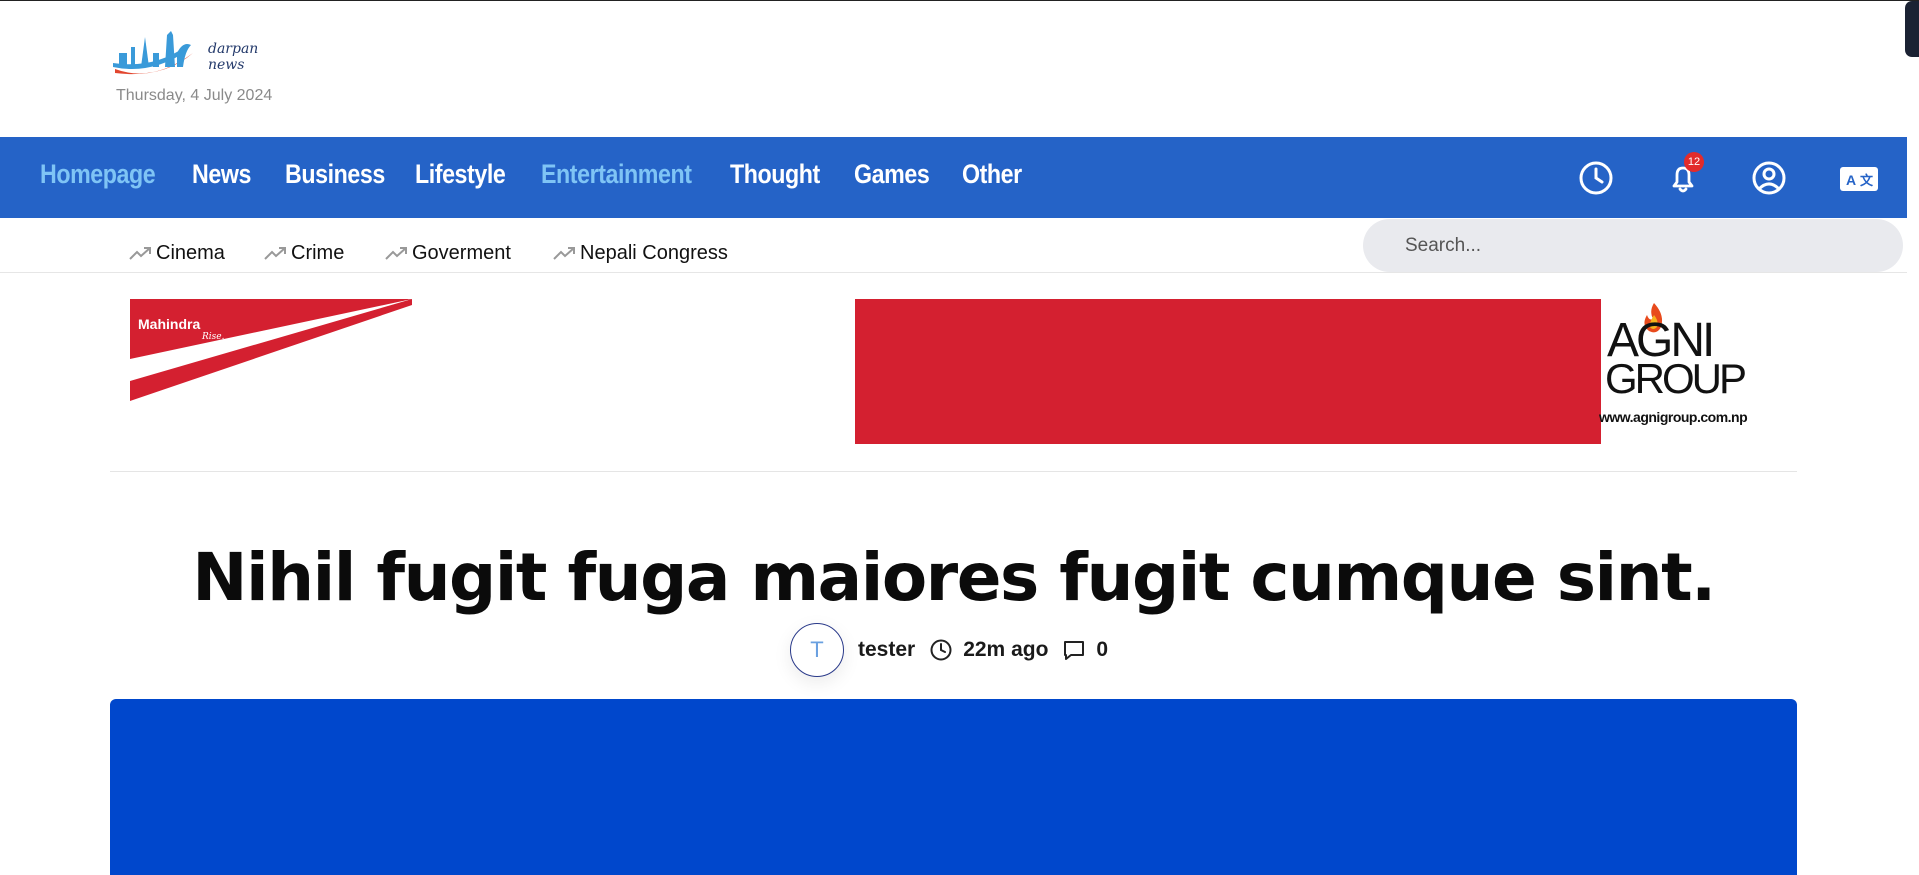  What do you see at coordinates (992, 174) in the screenshot?
I see `nav-item-other: Other` at bounding box center [992, 174].